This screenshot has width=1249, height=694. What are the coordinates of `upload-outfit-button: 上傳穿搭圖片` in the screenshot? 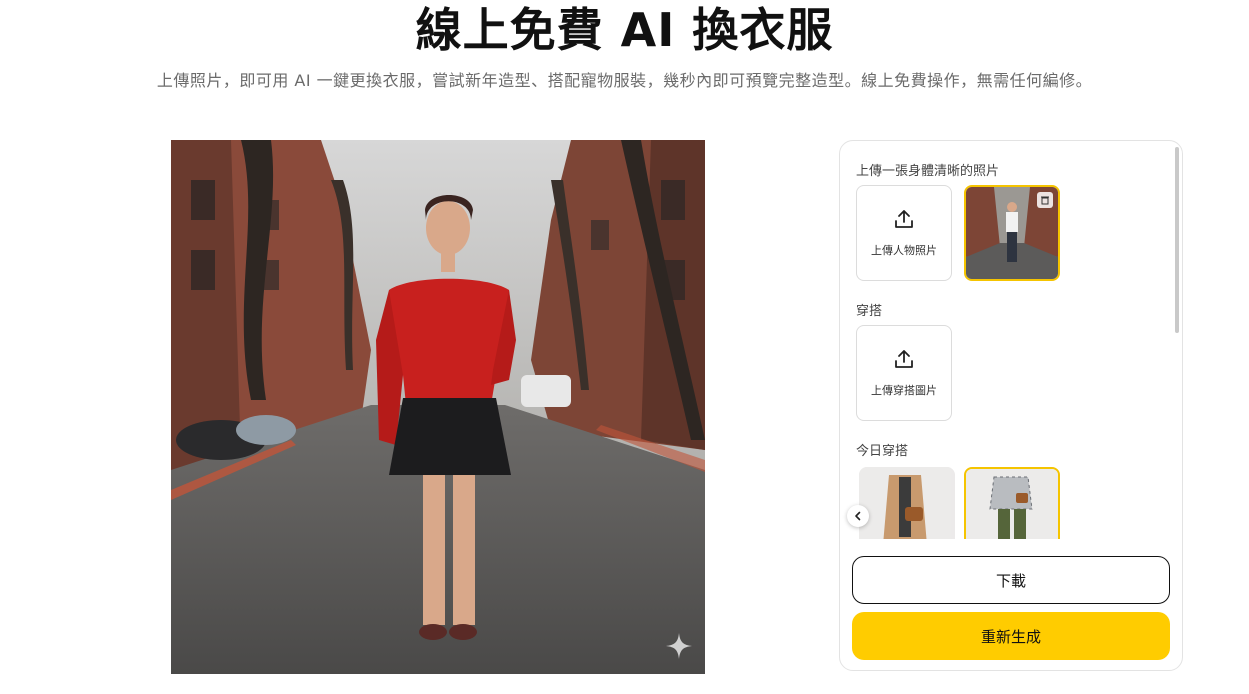 It's located at (904, 373).